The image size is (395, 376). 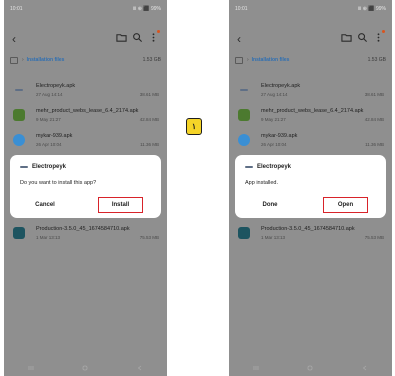 What do you see at coordinates (120, 205) in the screenshot?
I see `install-button: Install` at bounding box center [120, 205].